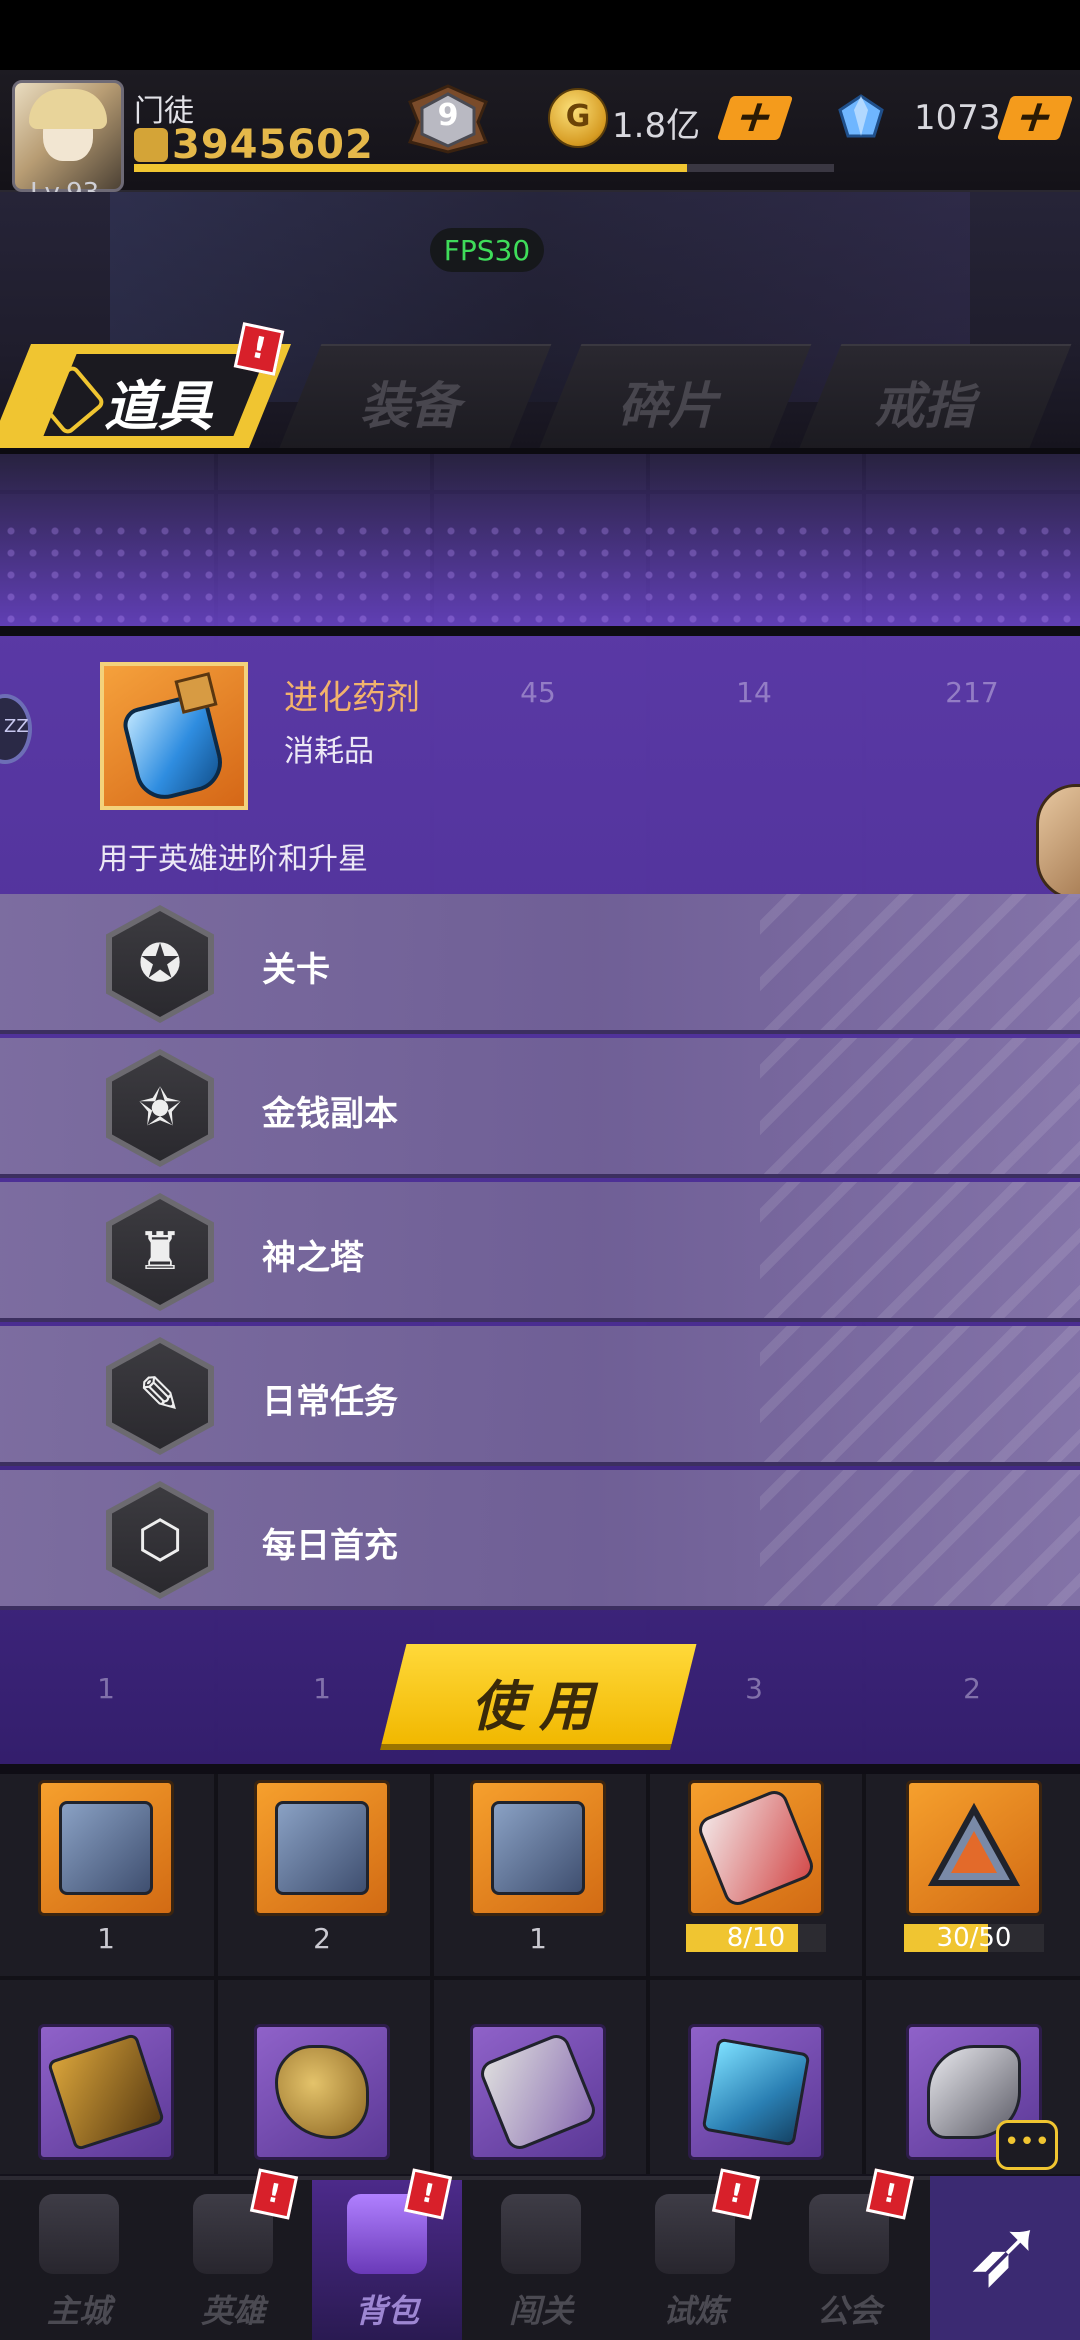 This screenshot has height=2340, width=1080. I want to click on castle-icon, so click(79, 2234).